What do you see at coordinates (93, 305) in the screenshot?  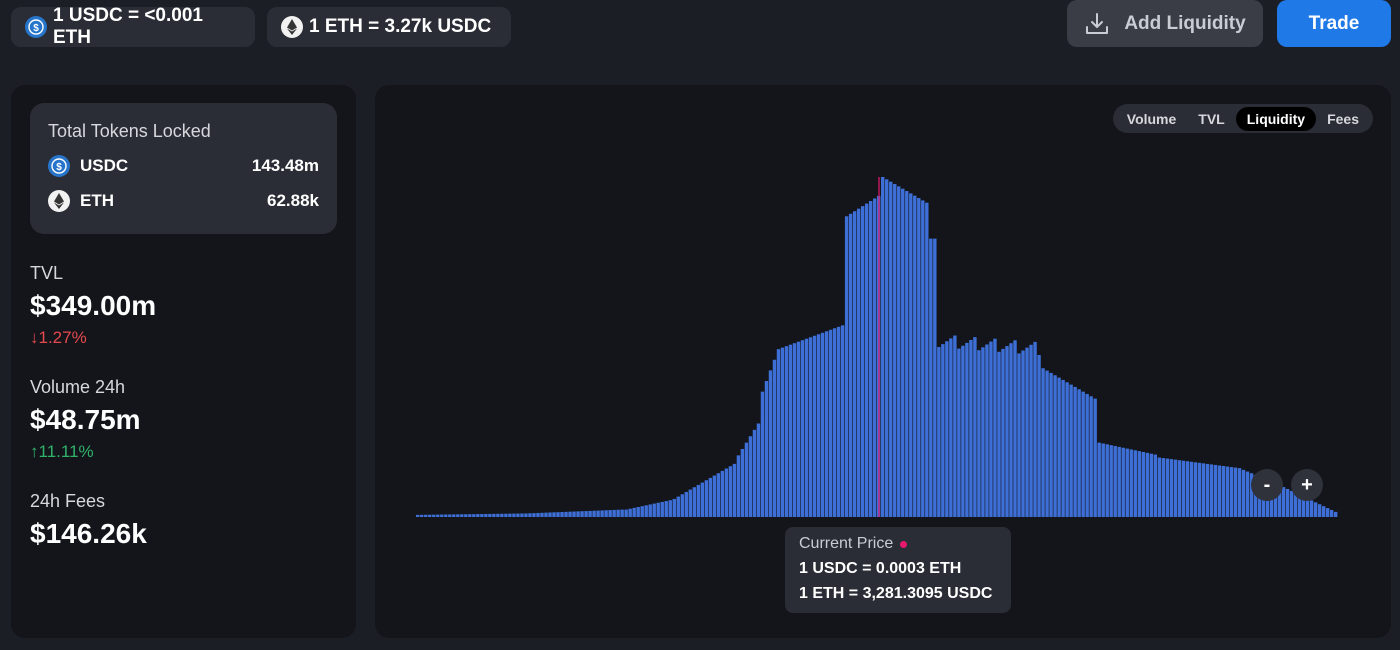 I see `tvl-value: $349.00m` at bounding box center [93, 305].